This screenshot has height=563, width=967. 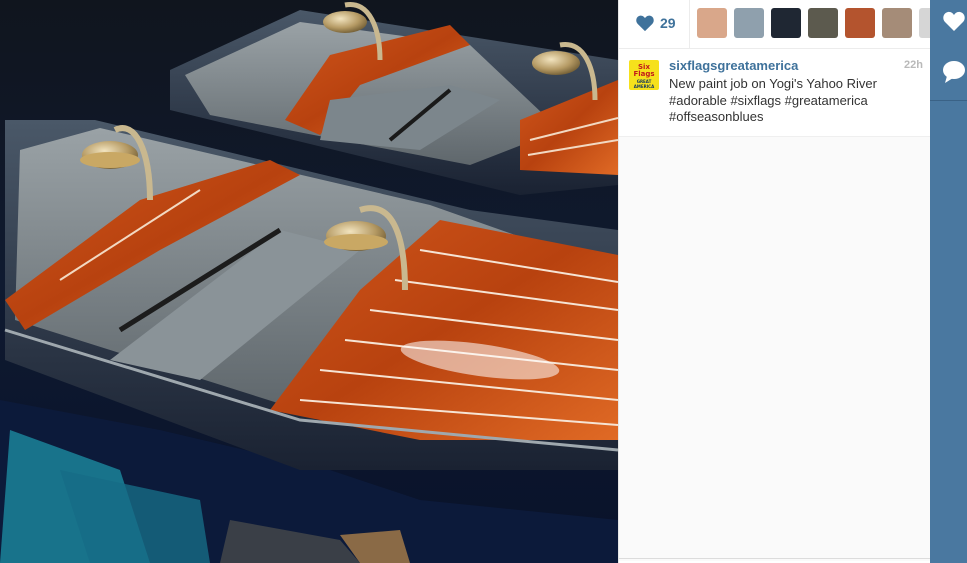 I want to click on post-timestamp: 22h, so click(x=913, y=65).